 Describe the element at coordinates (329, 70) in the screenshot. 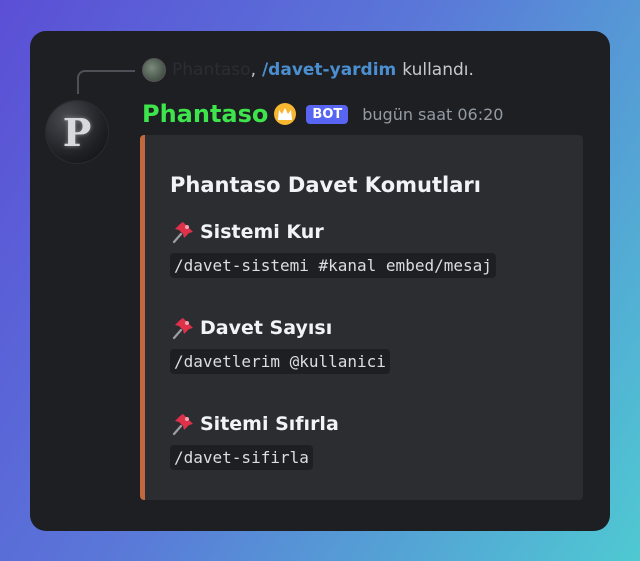

I see `reply-command-link: /davet-yardim` at that location.